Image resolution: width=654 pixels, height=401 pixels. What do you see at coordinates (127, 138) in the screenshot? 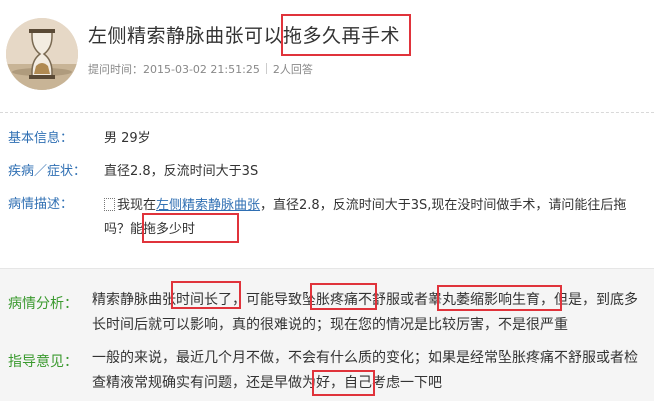
I see `basic-info-value: 男 29岁` at bounding box center [127, 138].